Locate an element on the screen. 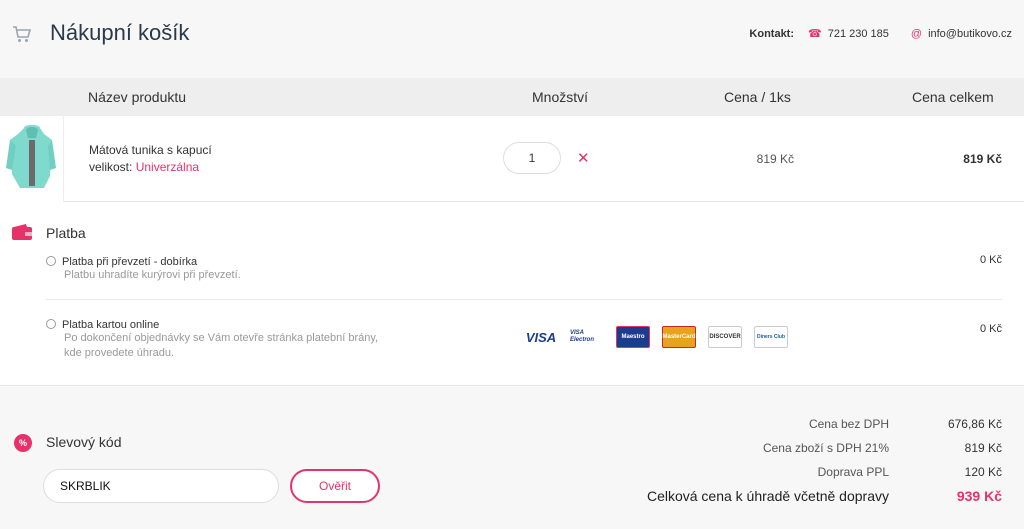 This screenshot has width=1024, height=529. radio-cod is located at coordinates (51, 261).